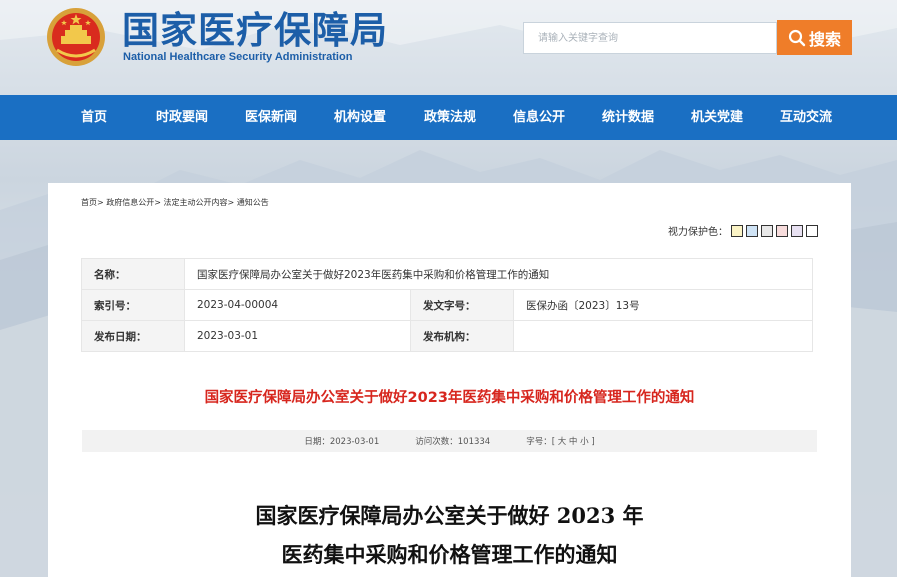  Describe the element at coordinates (449, 515) in the screenshot. I see `document-heading-line-1: 国家医疗保障局办公室关于做好 2023 年` at that location.